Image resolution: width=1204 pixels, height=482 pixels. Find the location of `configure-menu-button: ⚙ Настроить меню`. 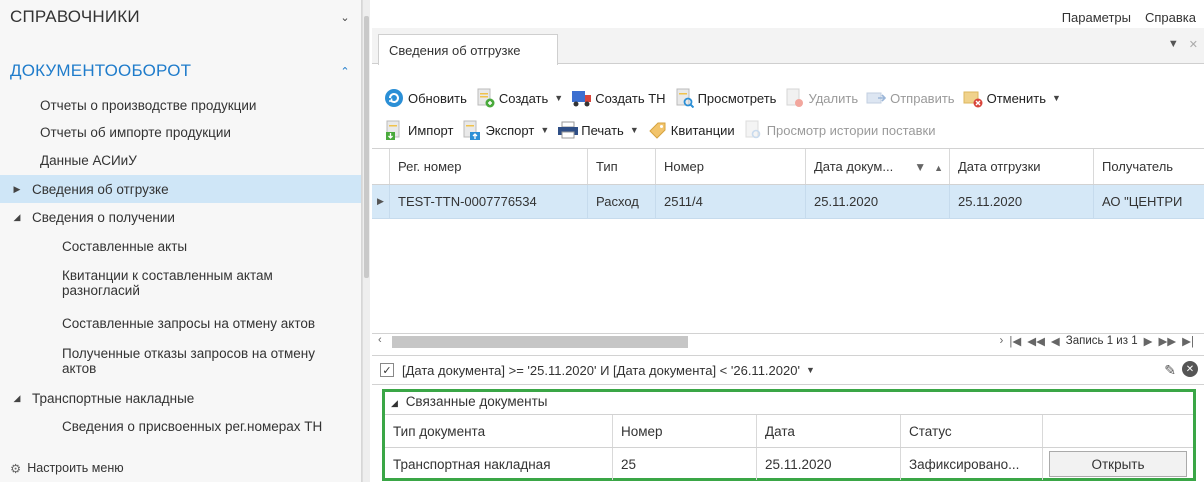

configure-menu-button: ⚙ Настроить меню is located at coordinates (180, 468).